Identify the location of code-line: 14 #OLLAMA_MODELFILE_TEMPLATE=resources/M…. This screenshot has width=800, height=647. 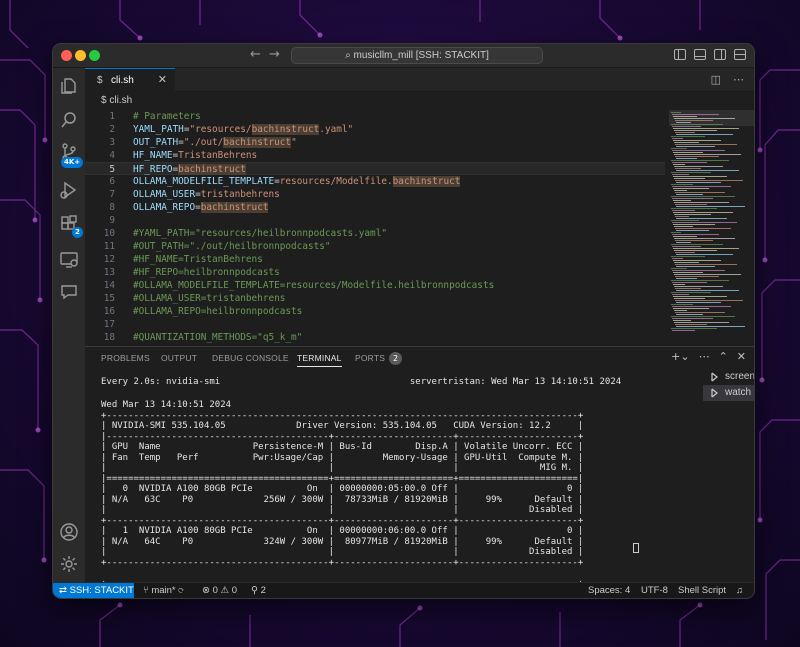
(375, 285).